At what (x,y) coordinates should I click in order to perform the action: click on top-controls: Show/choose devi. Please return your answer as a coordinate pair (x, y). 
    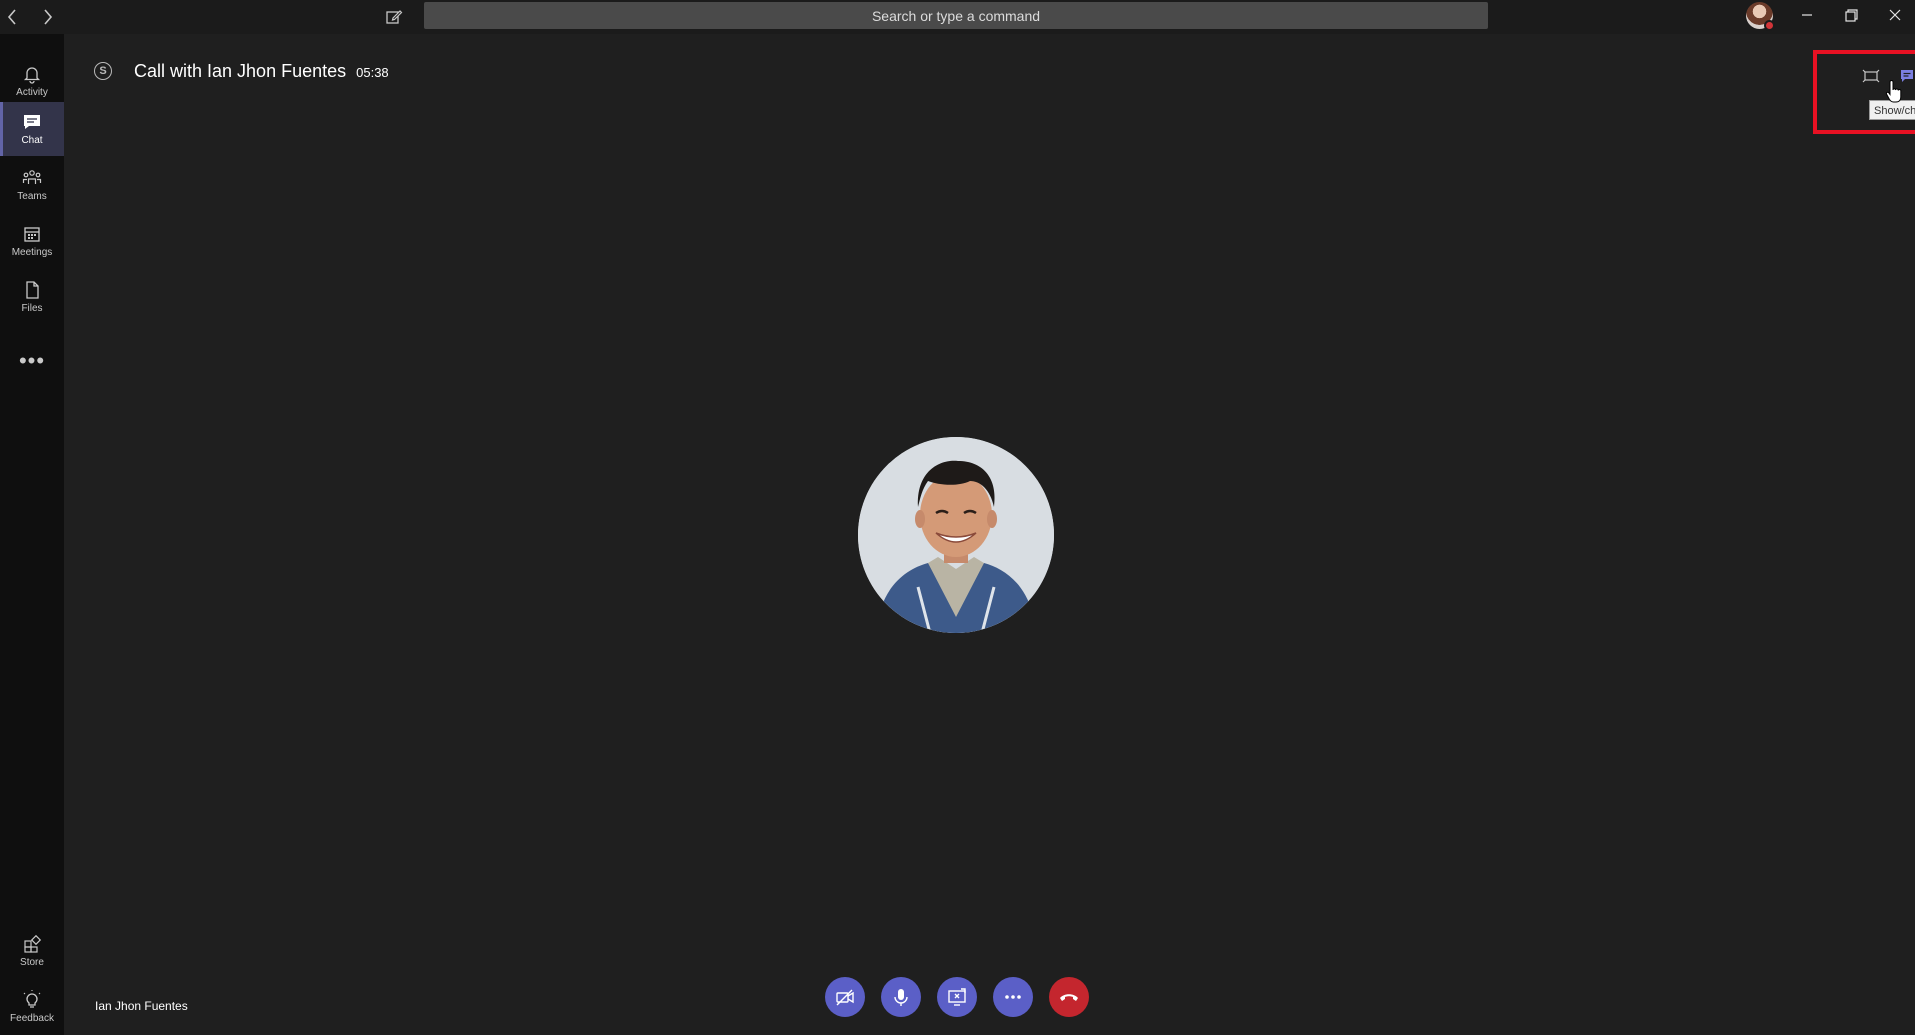
    Looking at the image, I should click on (1864, 92).